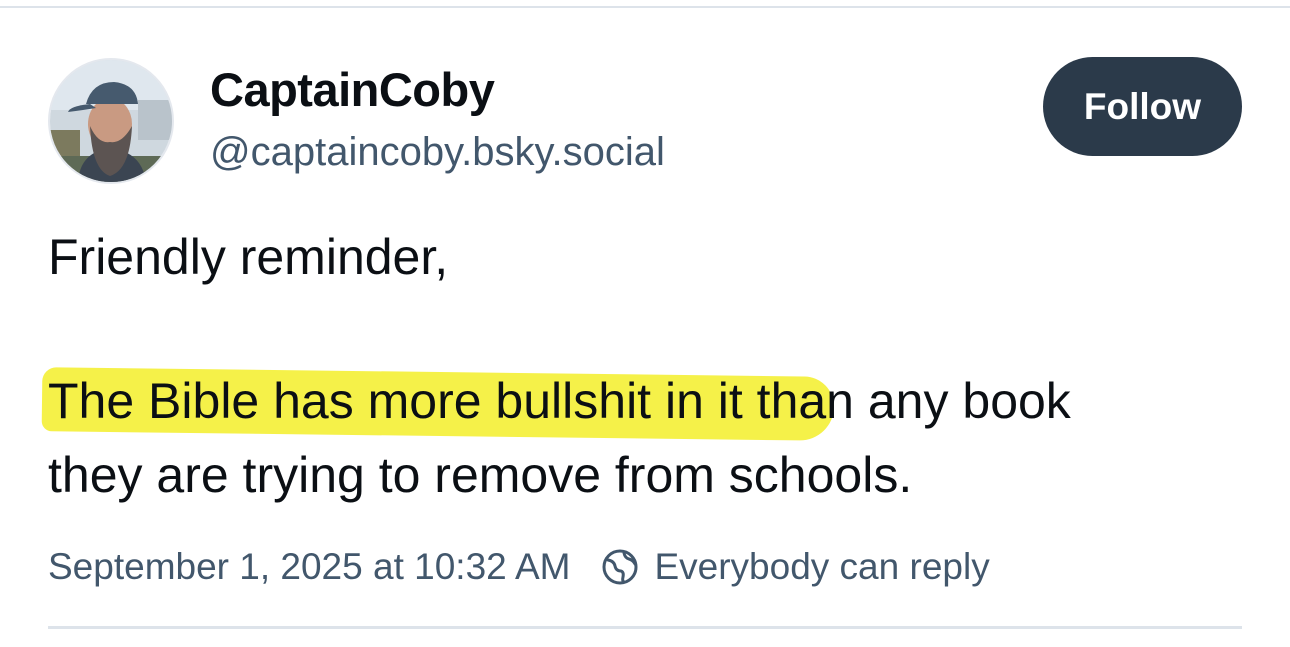 The image size is (1290, 647). I want to click on post-text-line-1: Friendly reminder,, so click(248, 257).